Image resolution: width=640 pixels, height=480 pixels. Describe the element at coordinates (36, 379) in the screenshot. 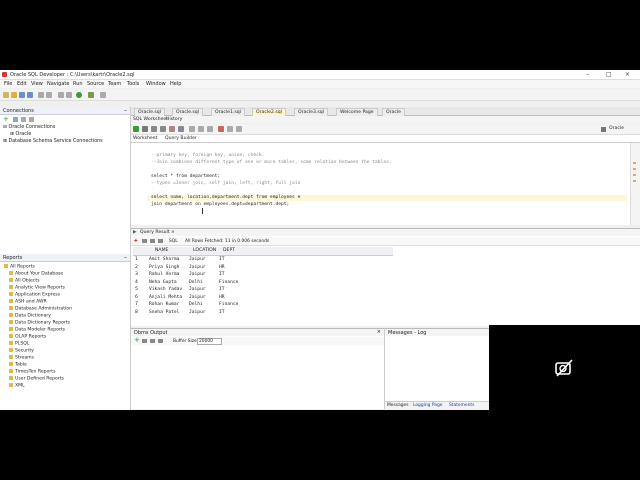

I see `report-item: User Defined Reports` at that location.